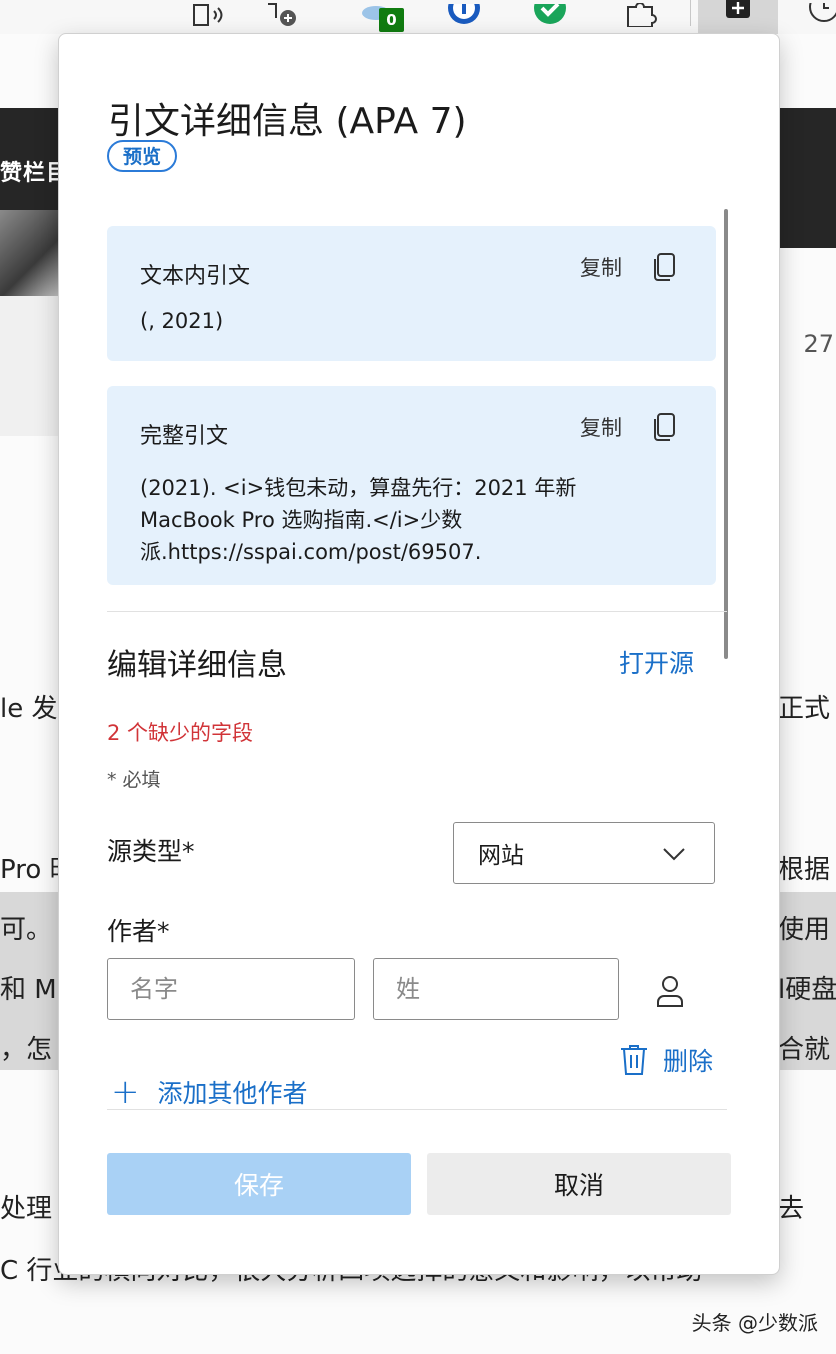 The width and height of the screenshot is (836, 1354). I want to click on copy-full-button: 复制, so click(627, 427).